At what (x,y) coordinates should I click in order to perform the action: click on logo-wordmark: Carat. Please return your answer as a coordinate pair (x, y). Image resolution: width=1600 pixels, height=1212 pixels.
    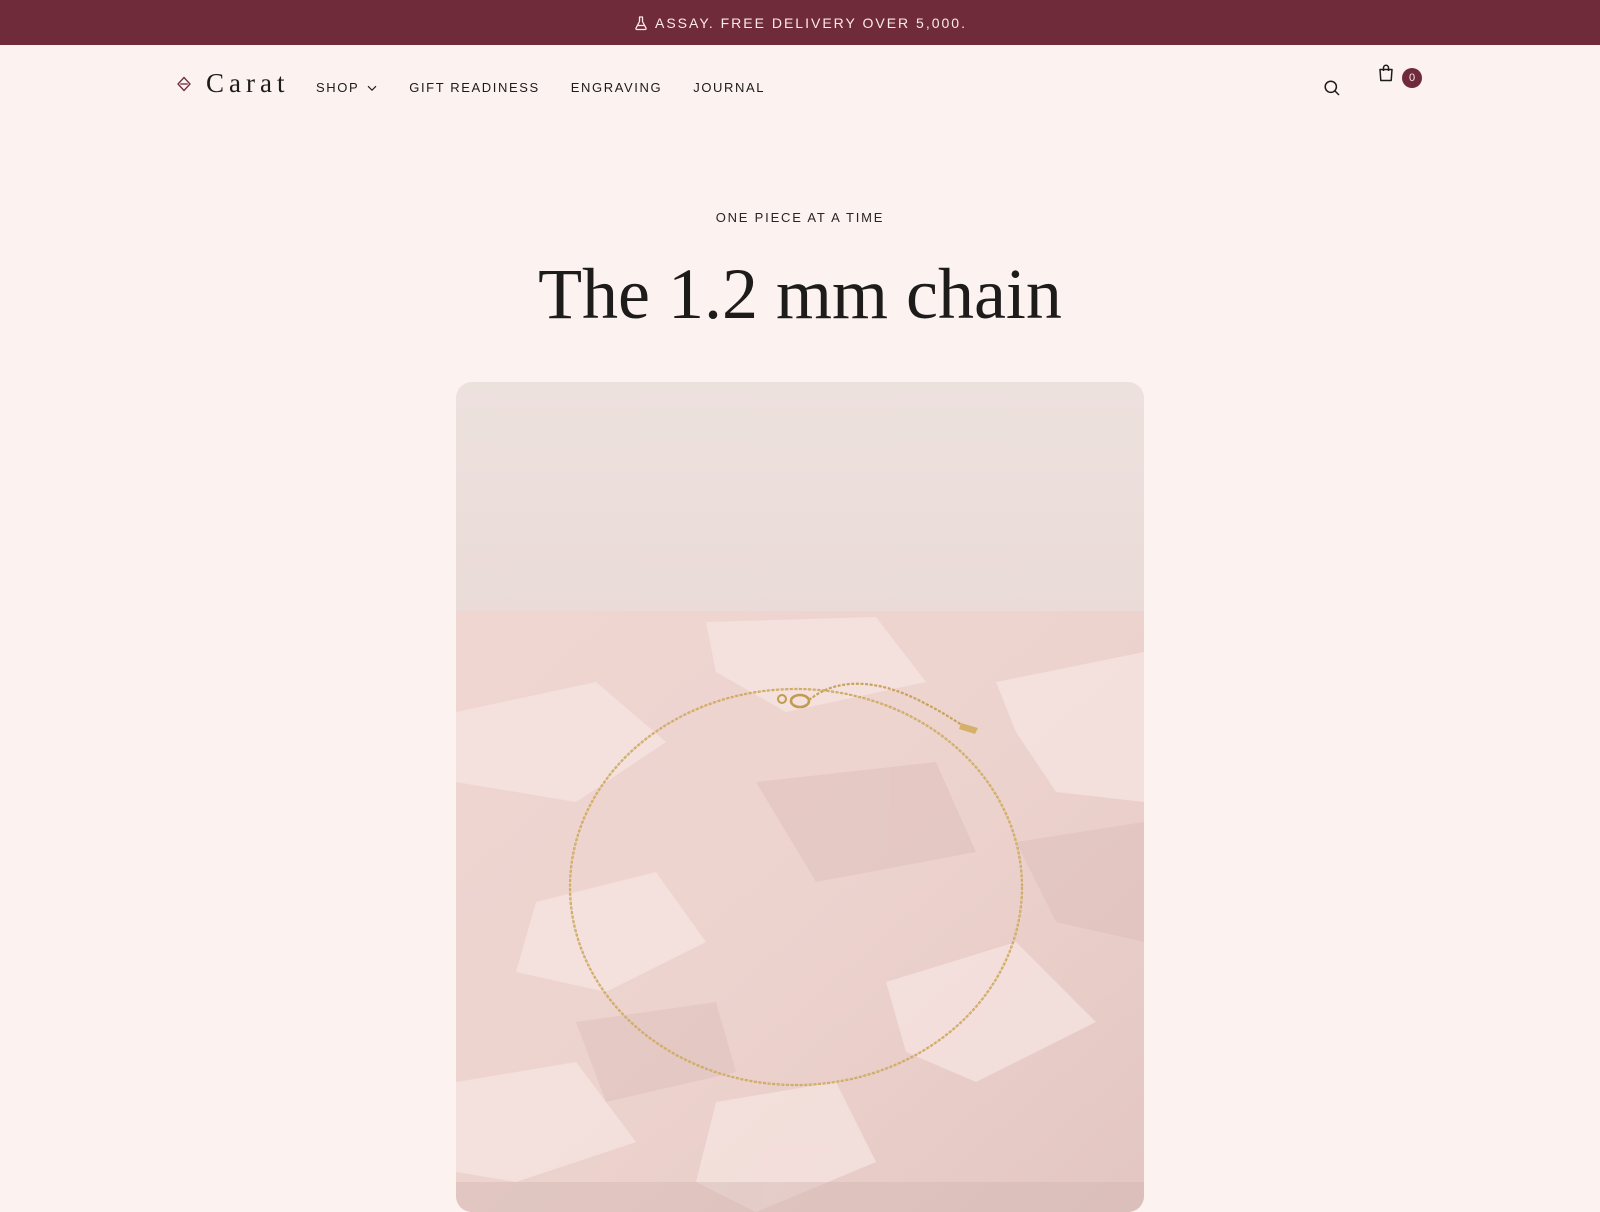
    Looking at the image, I should click on (248, 83).